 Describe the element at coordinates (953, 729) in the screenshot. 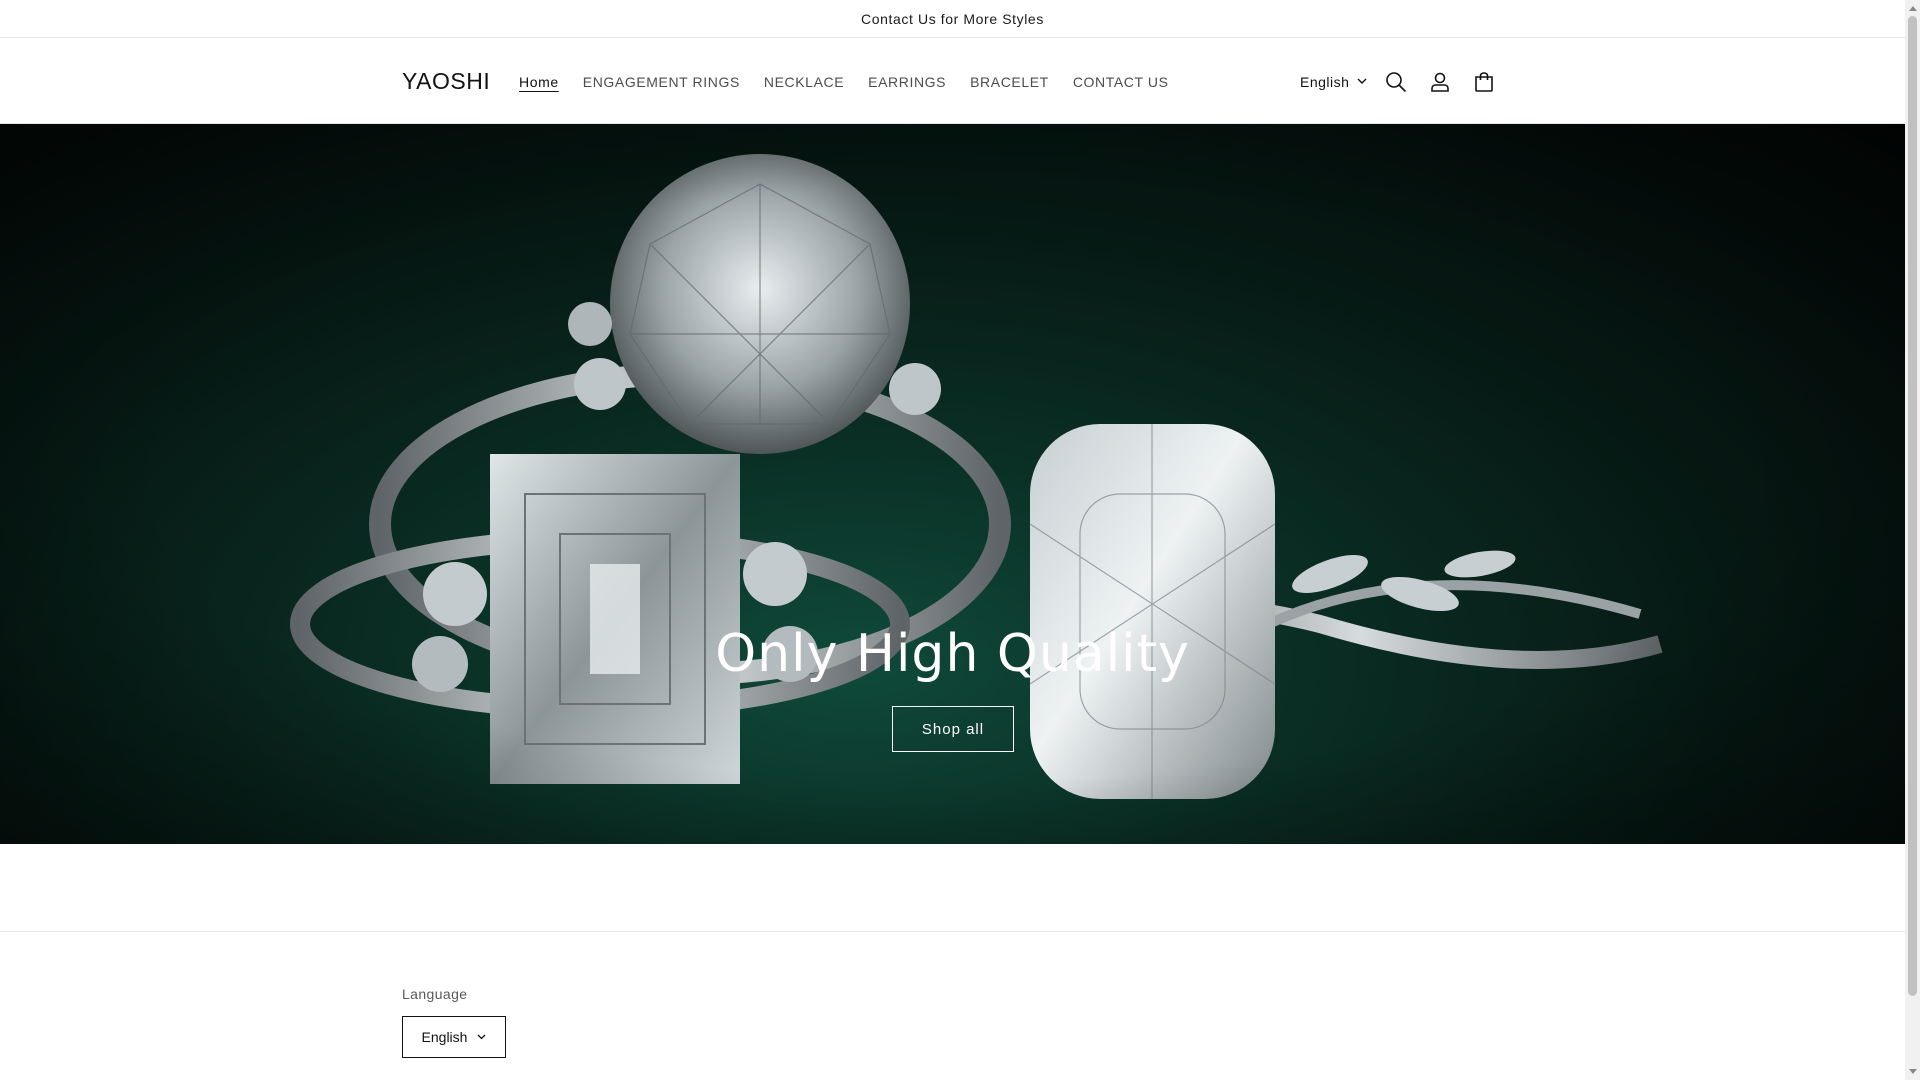

I see `shop-all-button: Shop all` at that location.